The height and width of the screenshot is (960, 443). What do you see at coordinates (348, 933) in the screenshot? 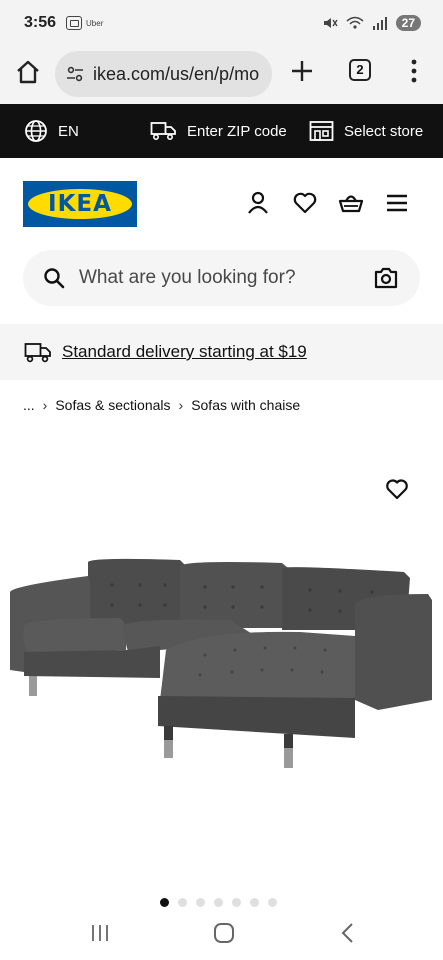
I see `back-icon` at bounding box center [348, 933].